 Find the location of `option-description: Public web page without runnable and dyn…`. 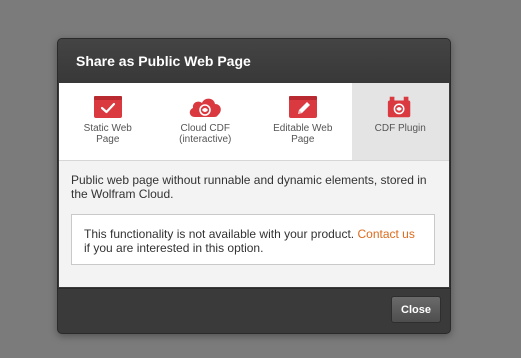

option-description: Public web page without runnable and dyn… is located at coordinates (249, 187).